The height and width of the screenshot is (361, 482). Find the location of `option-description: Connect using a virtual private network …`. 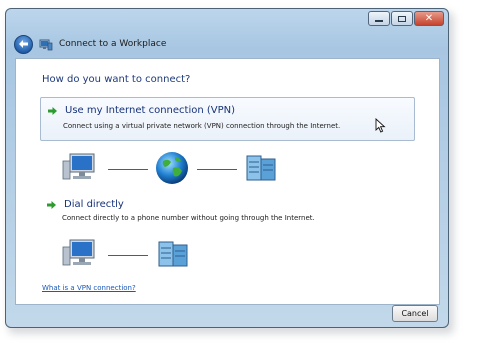

option-description: Connect using a virtual private network … is located at coordinates (202, 126).